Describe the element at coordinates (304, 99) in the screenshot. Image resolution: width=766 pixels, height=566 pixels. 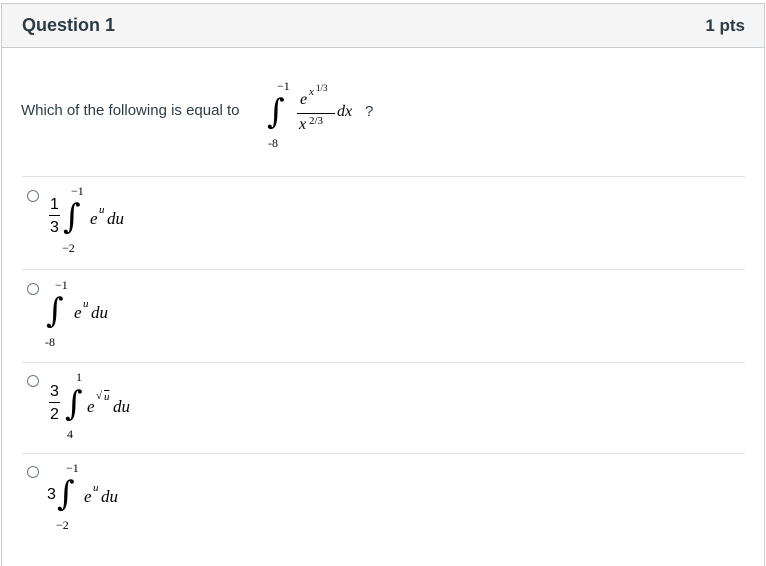
I see `numerator-base: e` at that location.